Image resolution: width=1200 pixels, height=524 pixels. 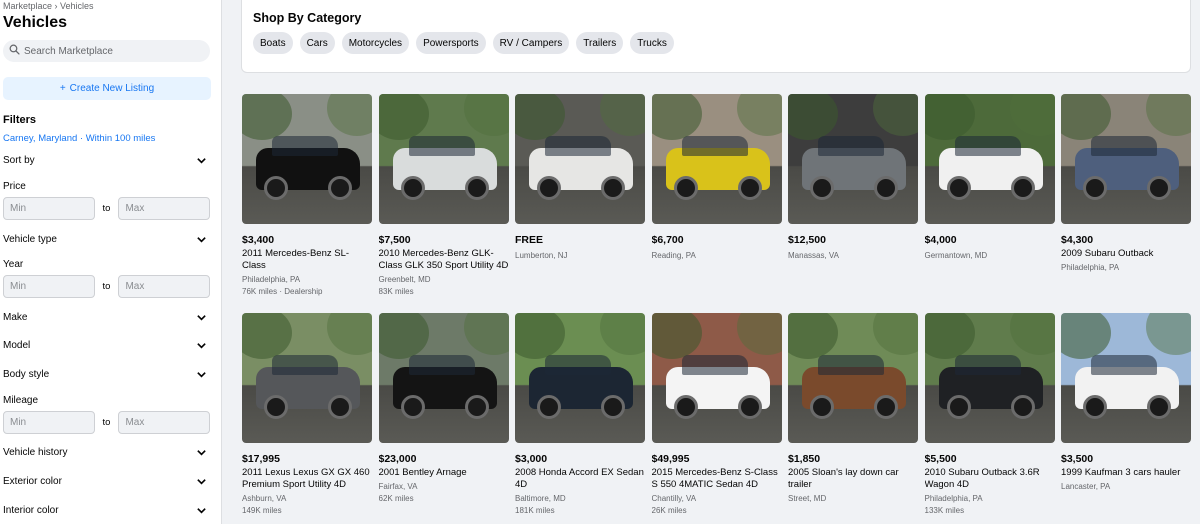 I want to click on listing-price: FREE, so click(x=529, y=240).